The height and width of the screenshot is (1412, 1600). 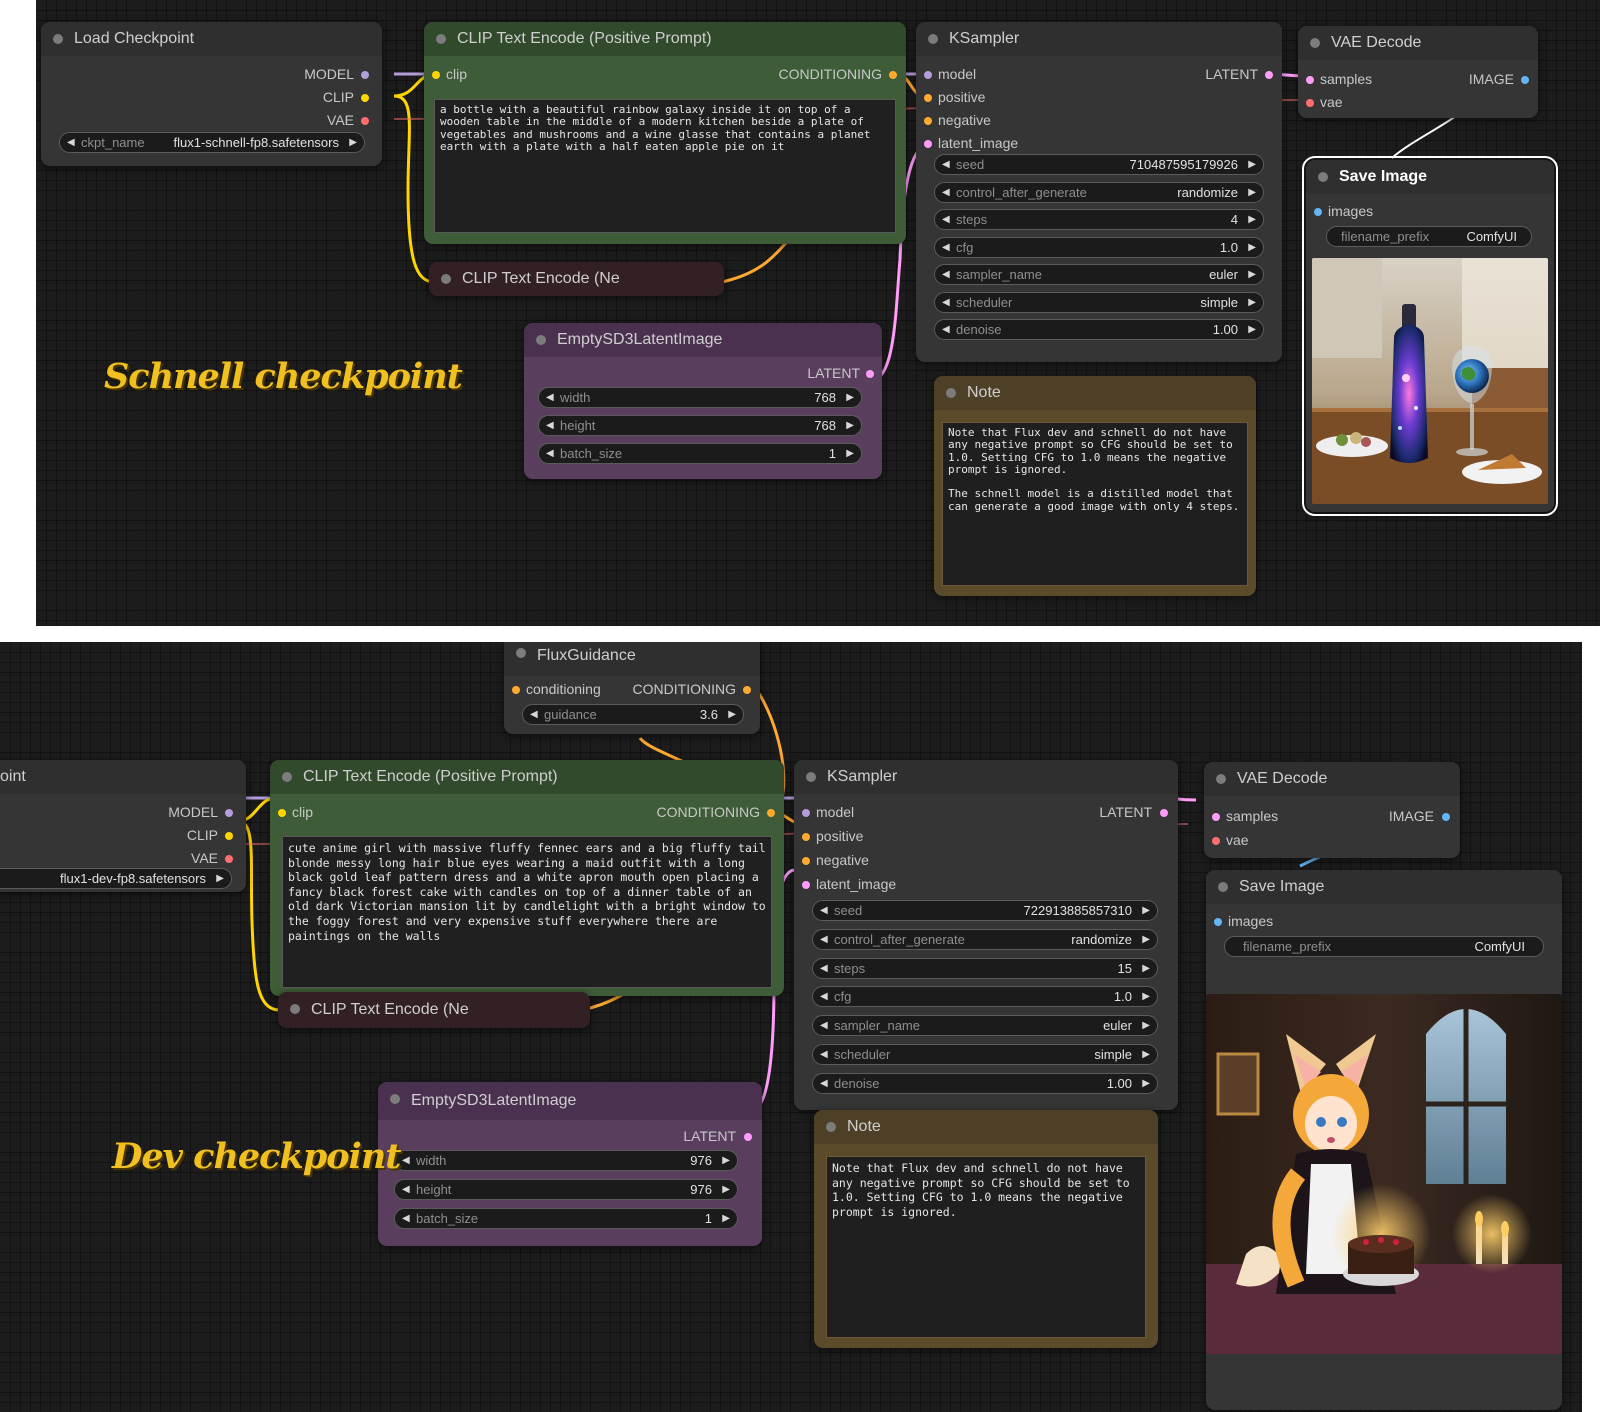 I want to click on width-widget: ◀ width 768 ▶, so click(x=700, y=397).